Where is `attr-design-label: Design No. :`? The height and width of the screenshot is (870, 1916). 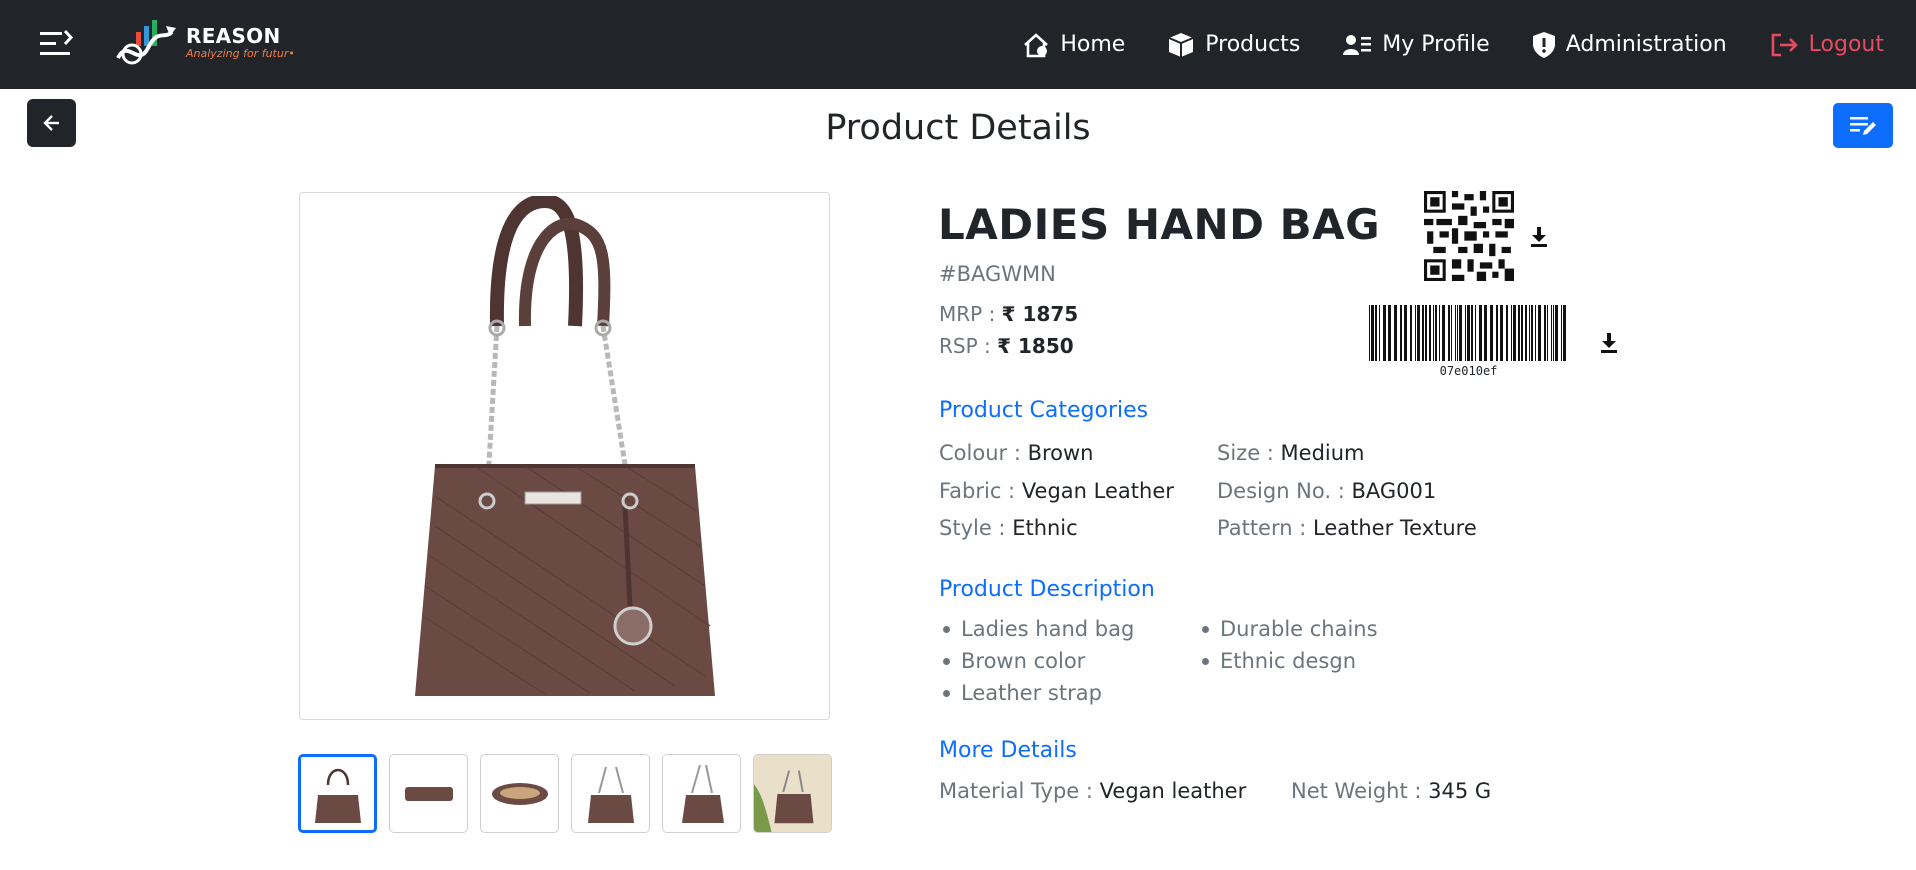 attr-design-label: Design No. : is located at coordinates (1281, 491).